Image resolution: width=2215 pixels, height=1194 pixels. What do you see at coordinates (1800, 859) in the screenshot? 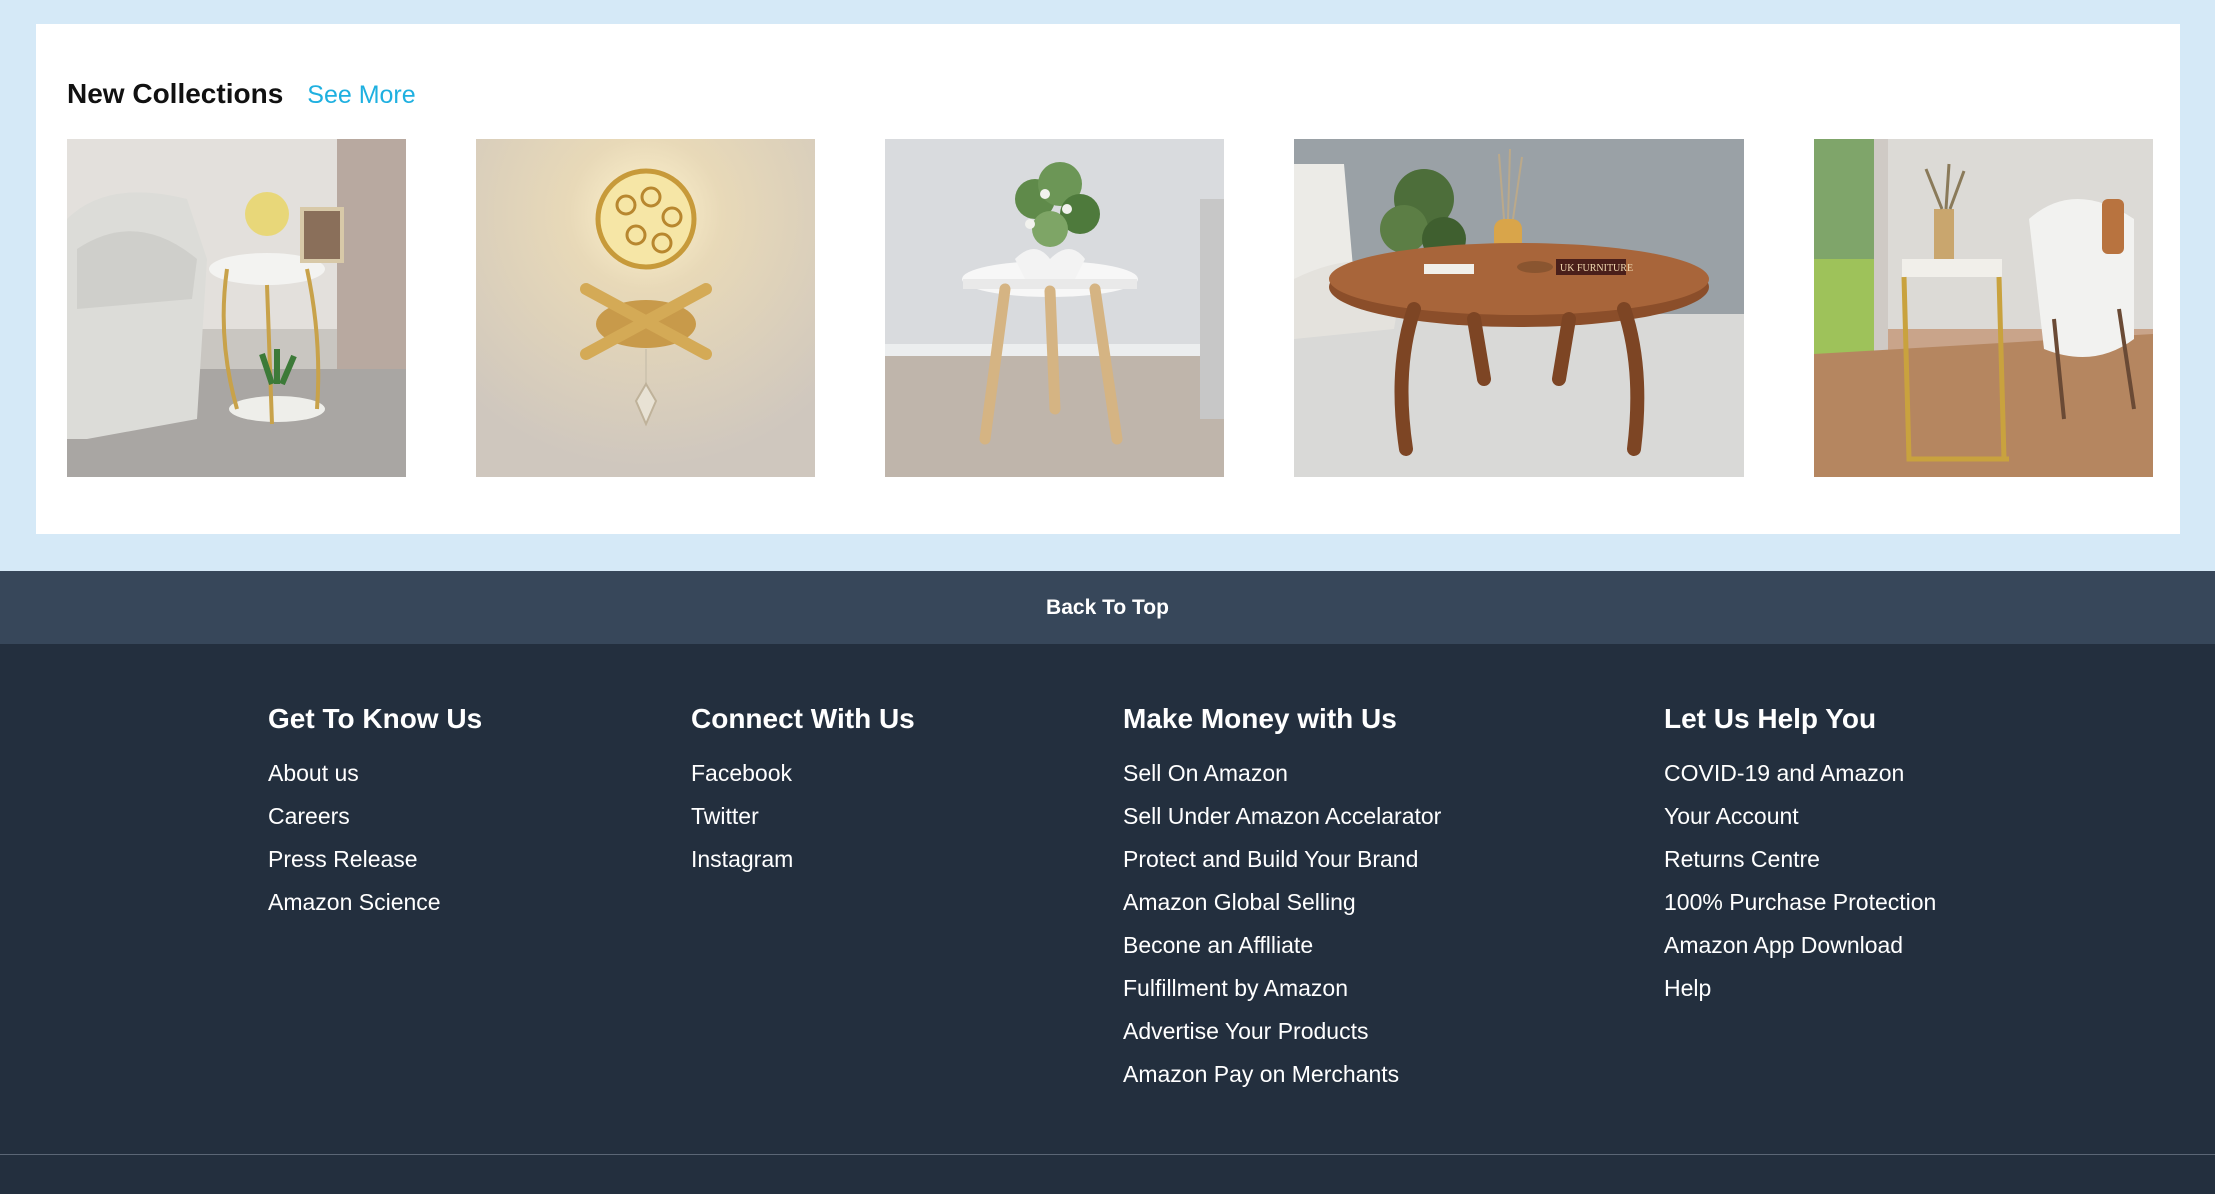
I see `footer-link: Returns Centre` at bounding box center [1800, 859].